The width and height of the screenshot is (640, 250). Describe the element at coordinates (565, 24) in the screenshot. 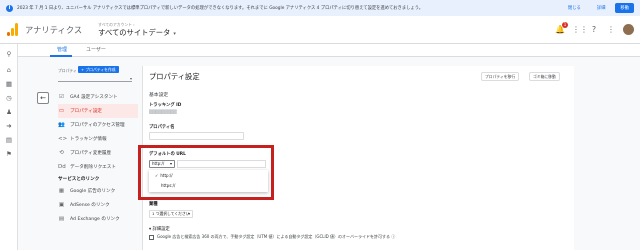

I see `notification-badge: 1` at that location.